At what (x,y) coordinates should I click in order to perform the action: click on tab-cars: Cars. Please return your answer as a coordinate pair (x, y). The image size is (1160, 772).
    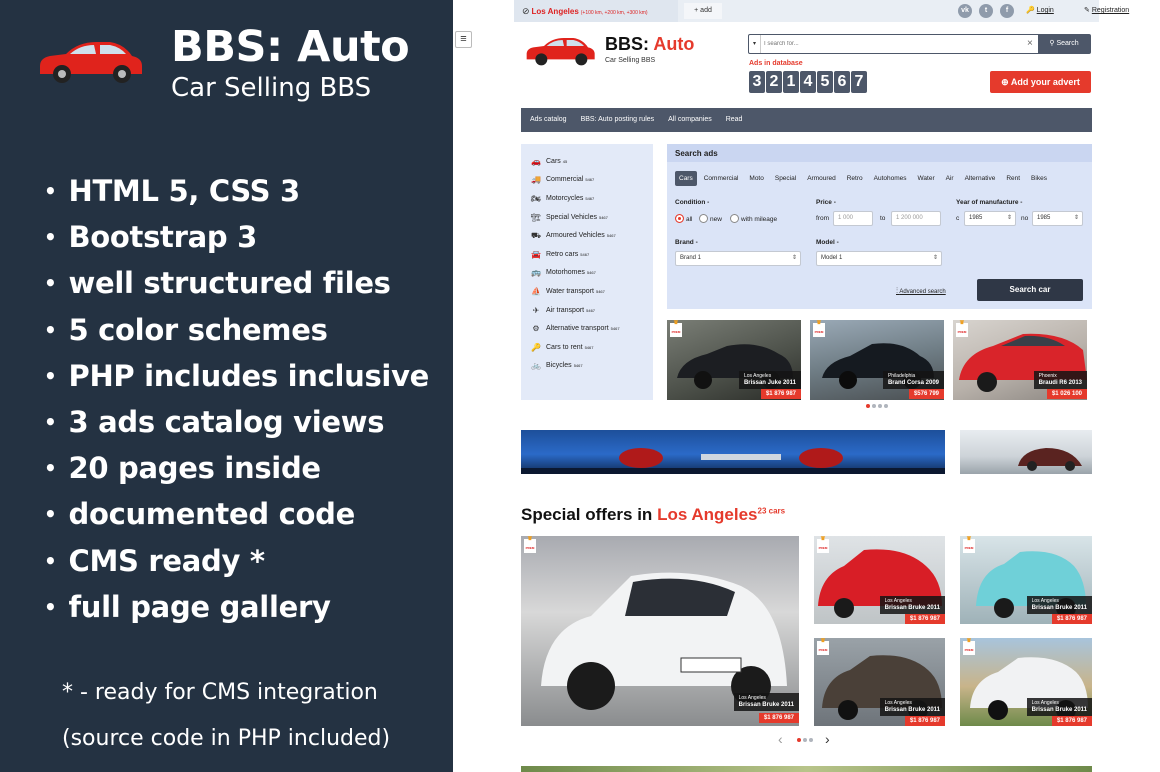
    Looking at the image, I should click on (686, 178).